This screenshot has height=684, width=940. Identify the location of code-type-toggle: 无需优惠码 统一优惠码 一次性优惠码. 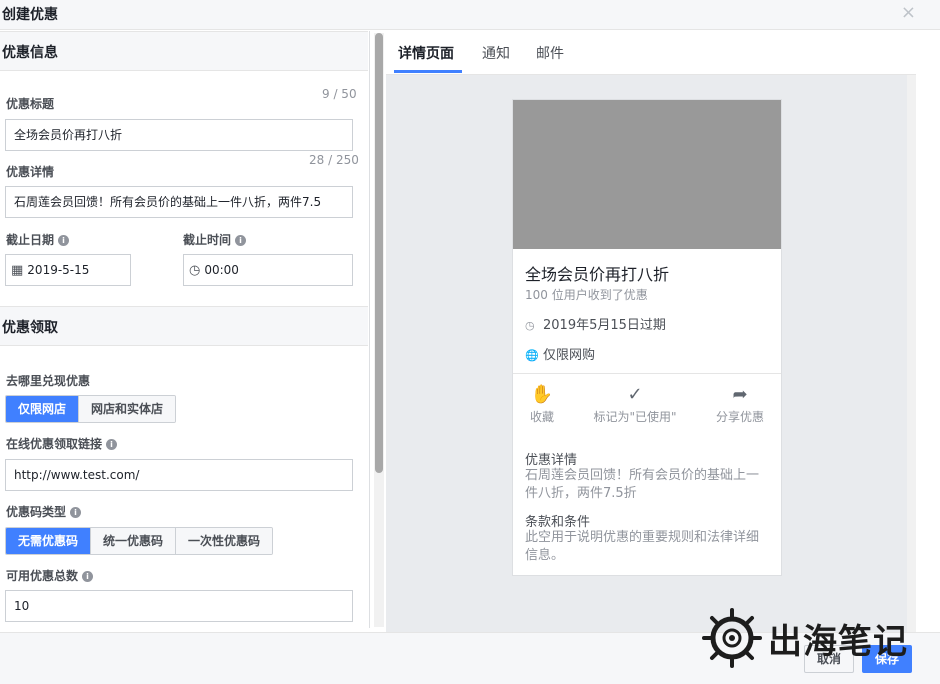
(139, 541).